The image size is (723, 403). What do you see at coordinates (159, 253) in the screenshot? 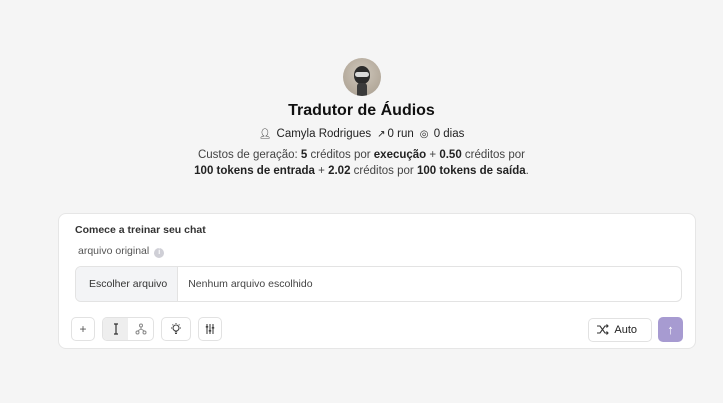
I see `info-icon: i` at bounding box center [159, 253].